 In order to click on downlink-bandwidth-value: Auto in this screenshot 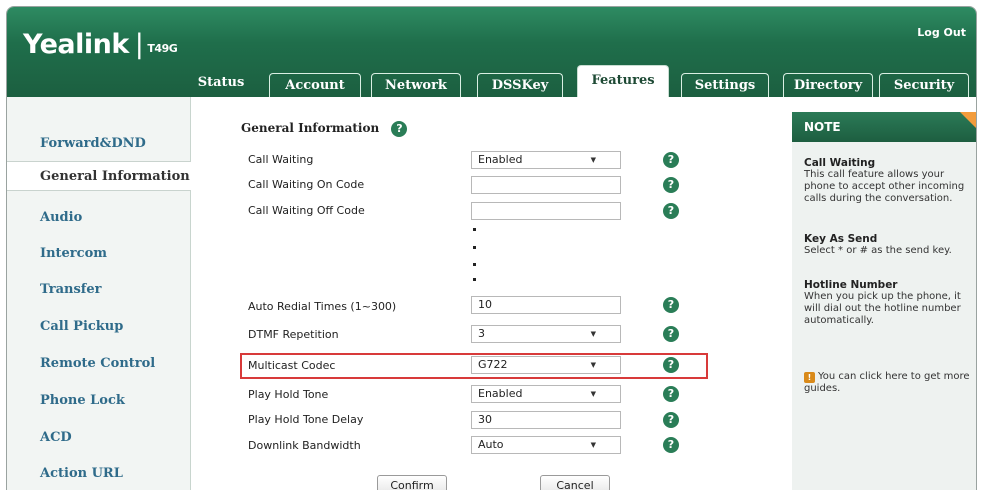, I will do `click(491, 444)`.